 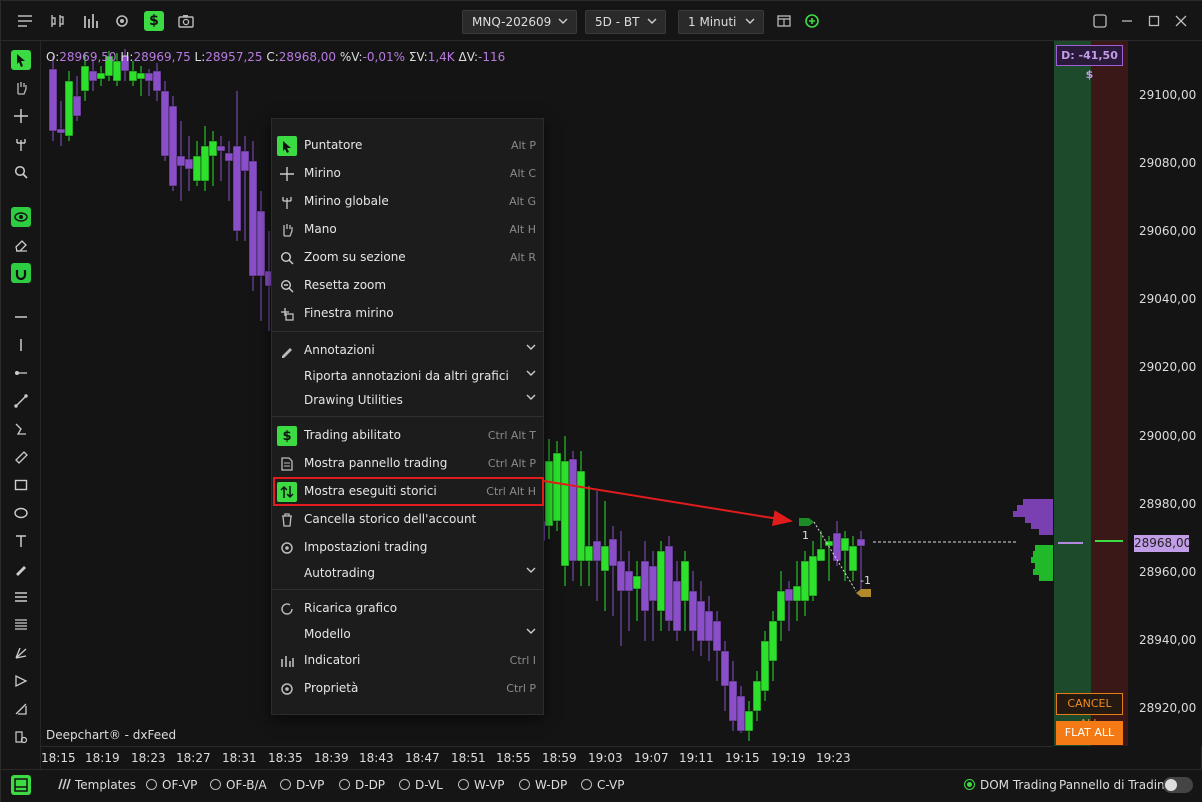 What do you see at coordinates (407, 351) in the screenshot?
I see `menu-item-annotations: Annotazioni` at bounding box center [407, 351].